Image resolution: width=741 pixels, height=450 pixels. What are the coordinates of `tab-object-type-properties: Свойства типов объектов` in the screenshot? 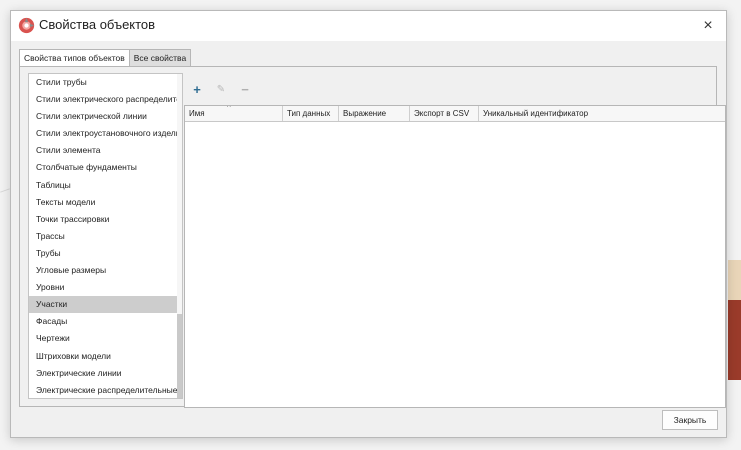 It's located at (74, 58).